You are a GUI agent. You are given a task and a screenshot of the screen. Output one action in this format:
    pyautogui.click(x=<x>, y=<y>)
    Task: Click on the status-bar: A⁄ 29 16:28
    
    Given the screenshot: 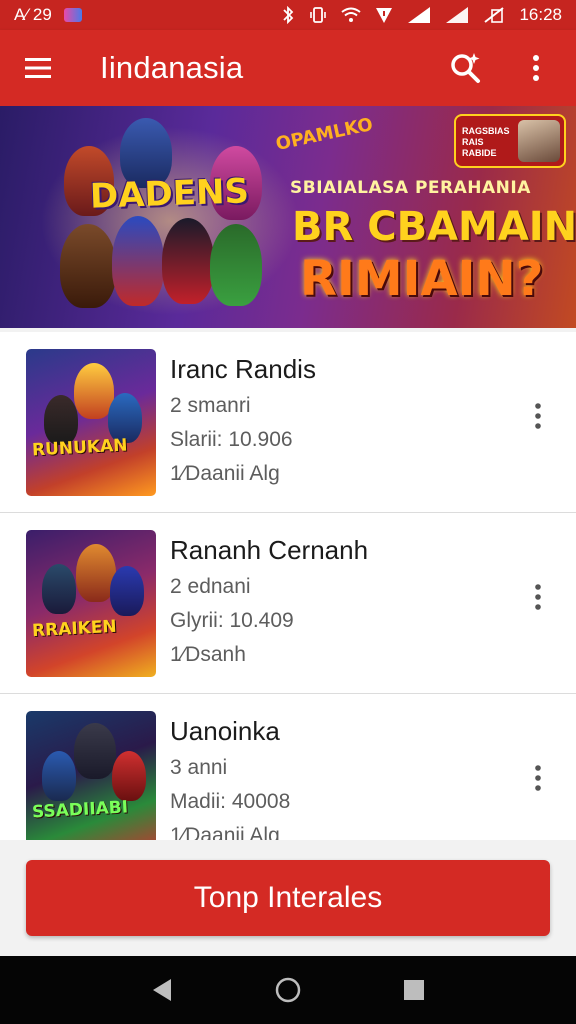 What is the action you would take?
    pyautogui.click(x=288, y=15)
    